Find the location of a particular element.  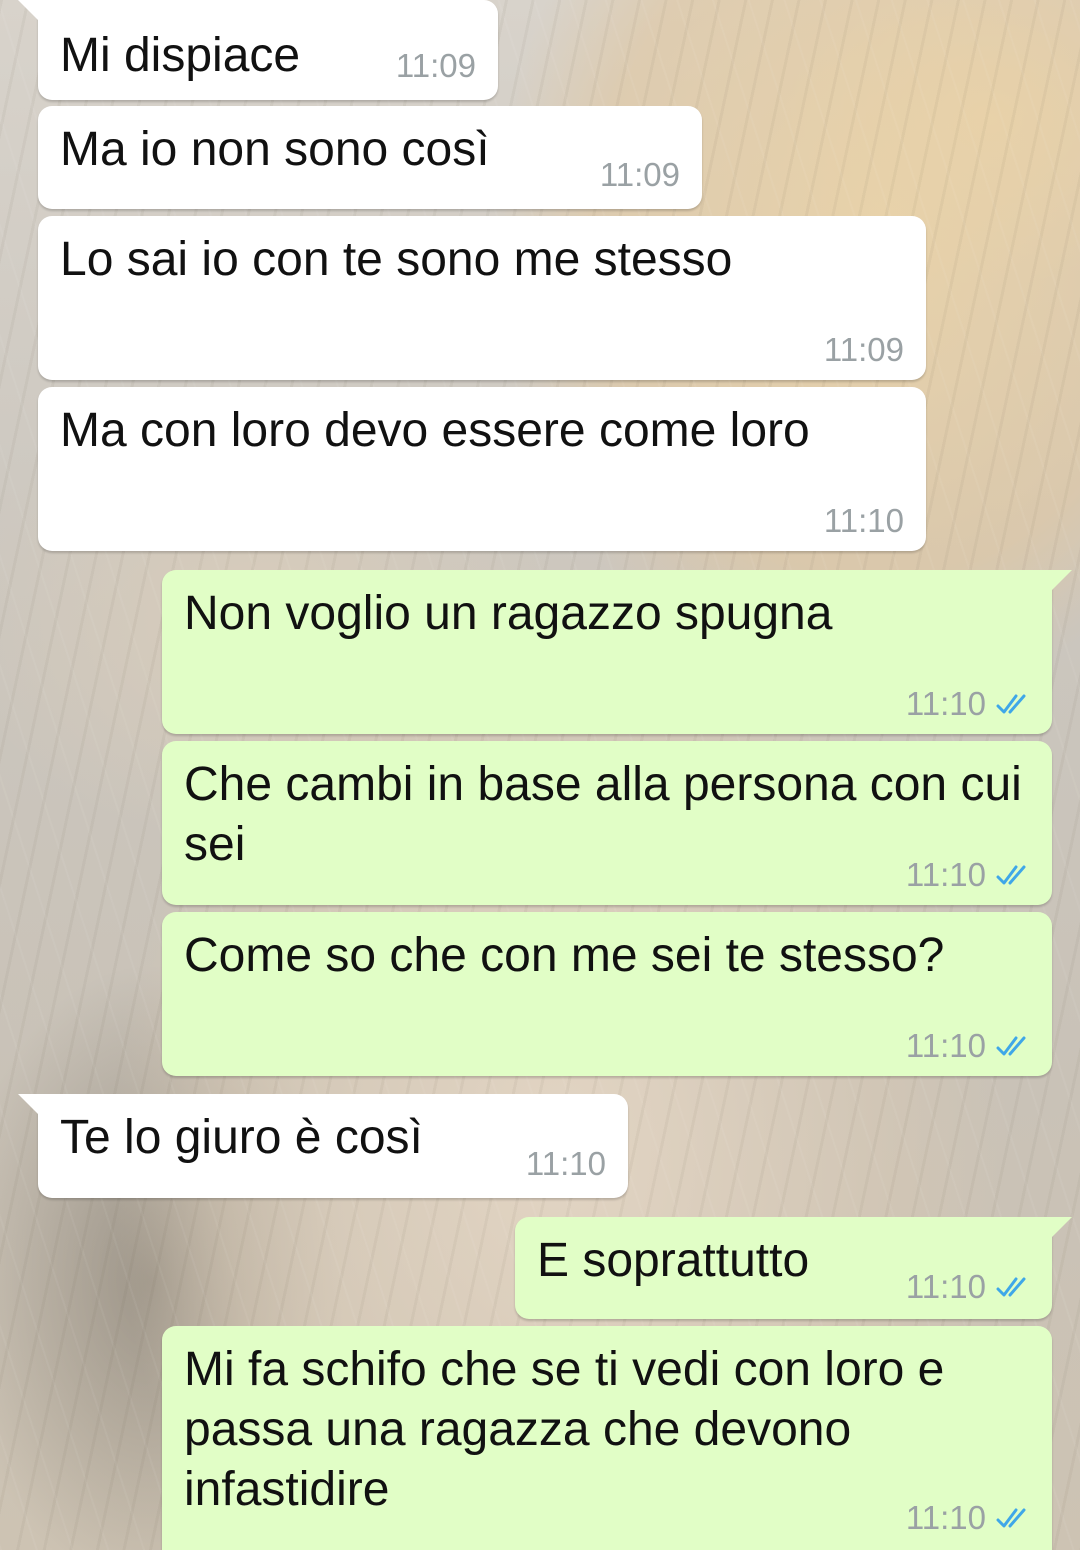

outgoing-message-bubble: E soprattutto 11:10 is located at coordinates (793, 1268).